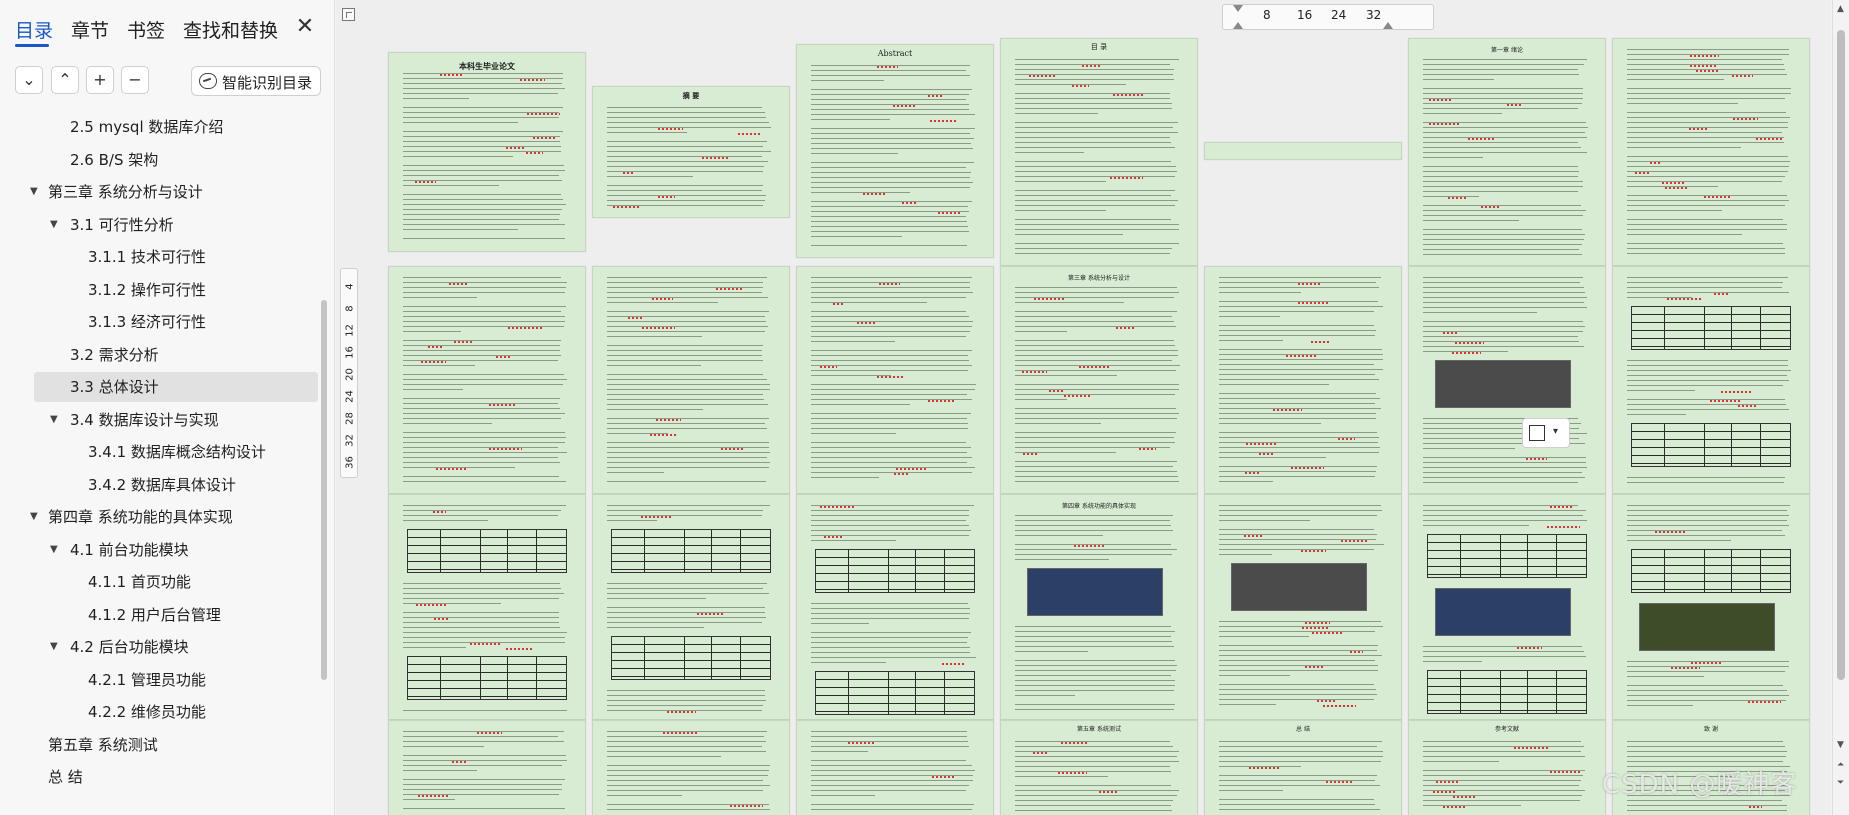  What do you see at coordinates (159, 452) in the screenshot?
I see `outline-item: 3.4.1 数据库概念结构设计` at bounding box center [159, 452].